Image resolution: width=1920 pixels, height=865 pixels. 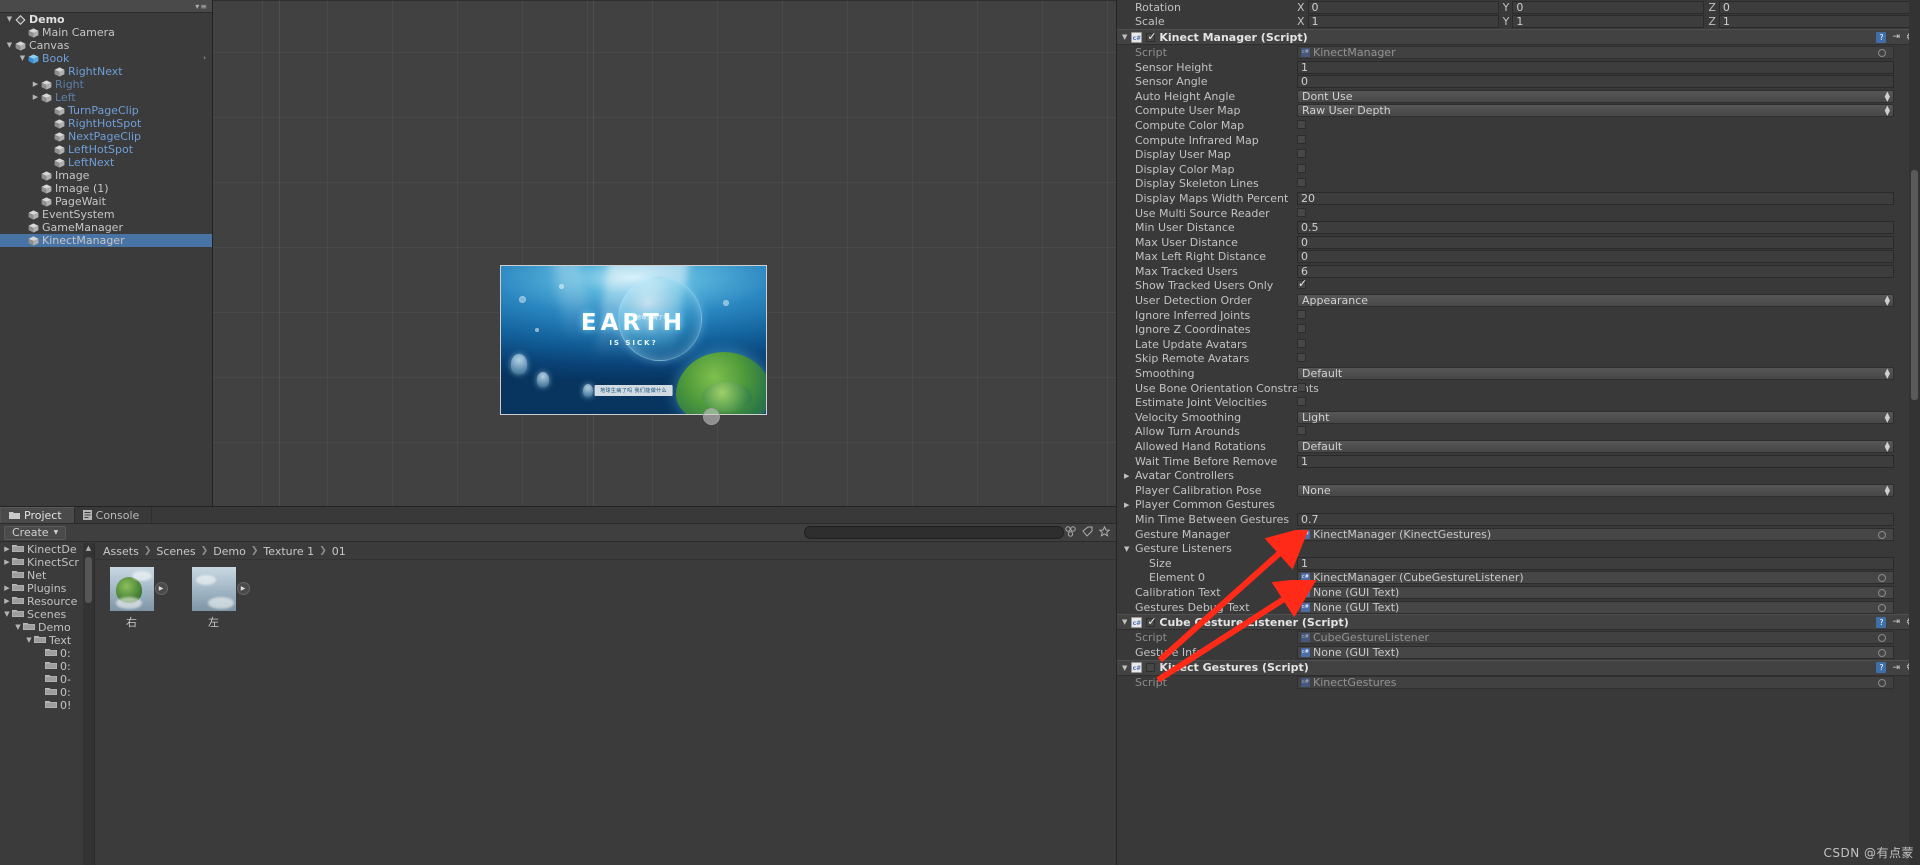 I want to click on property-value: Light ▲ ▼, so click(x=1595, y=417).